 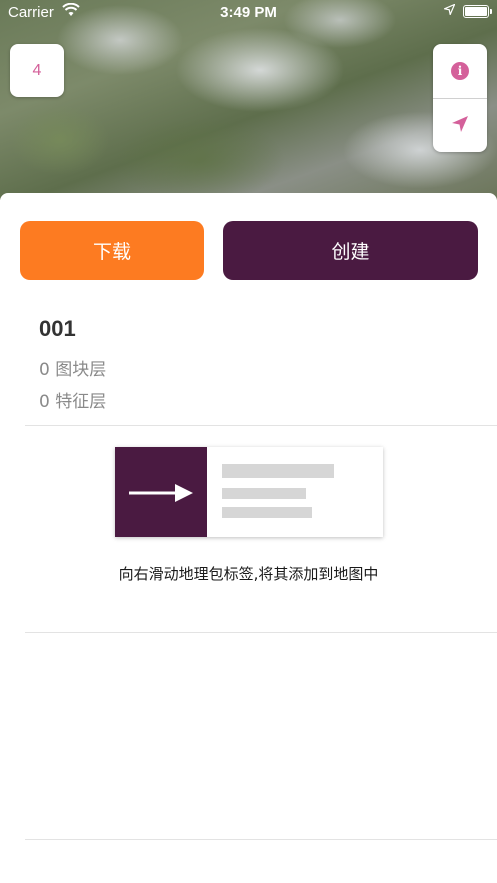 I want to click on swipe-hint-text: 向右滑动地理包标签,将其添加到地图中, so click(x=248, y=574).